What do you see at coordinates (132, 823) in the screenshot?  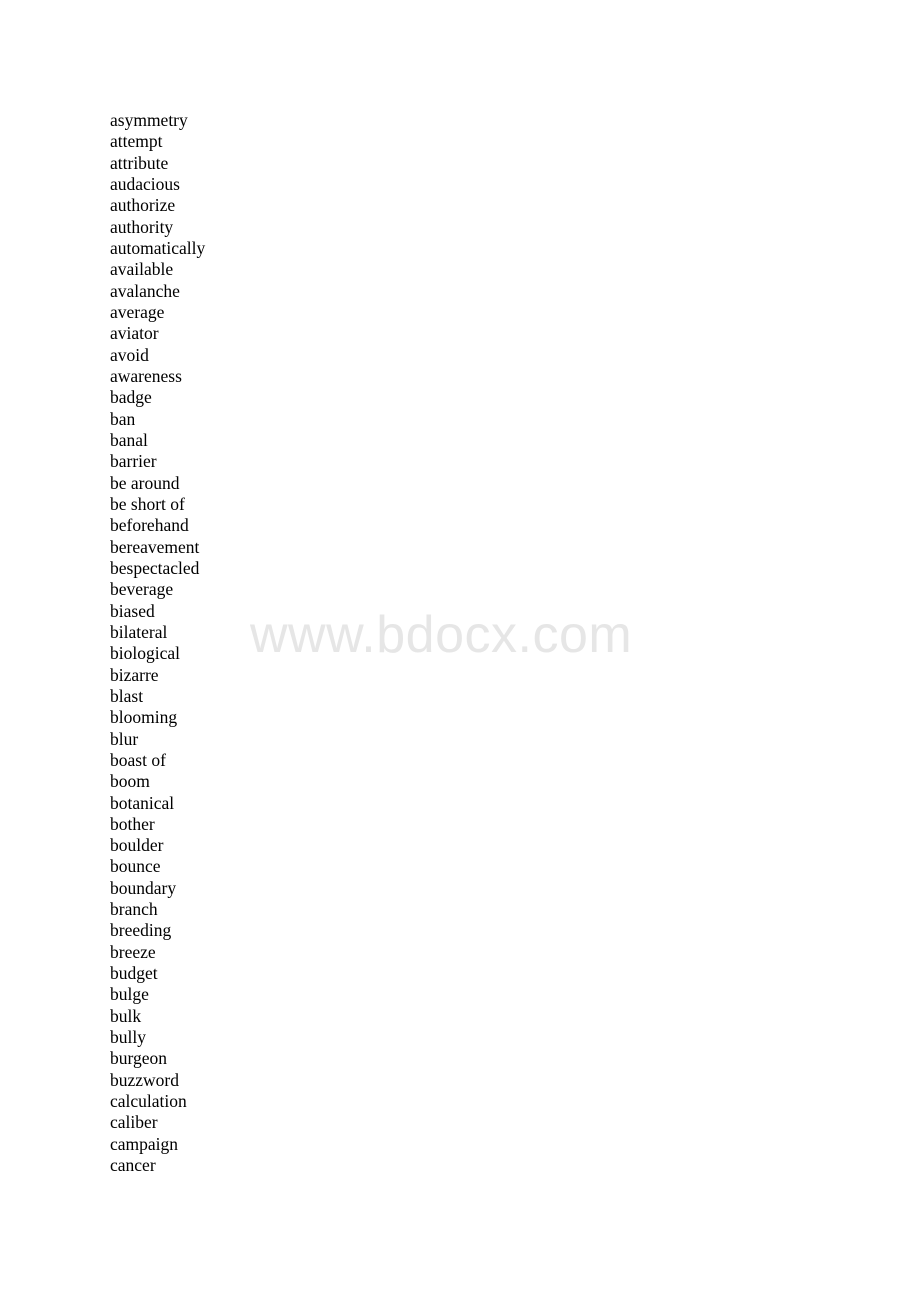 I see `word-list-item: bother` at bounding box center [132, 823].